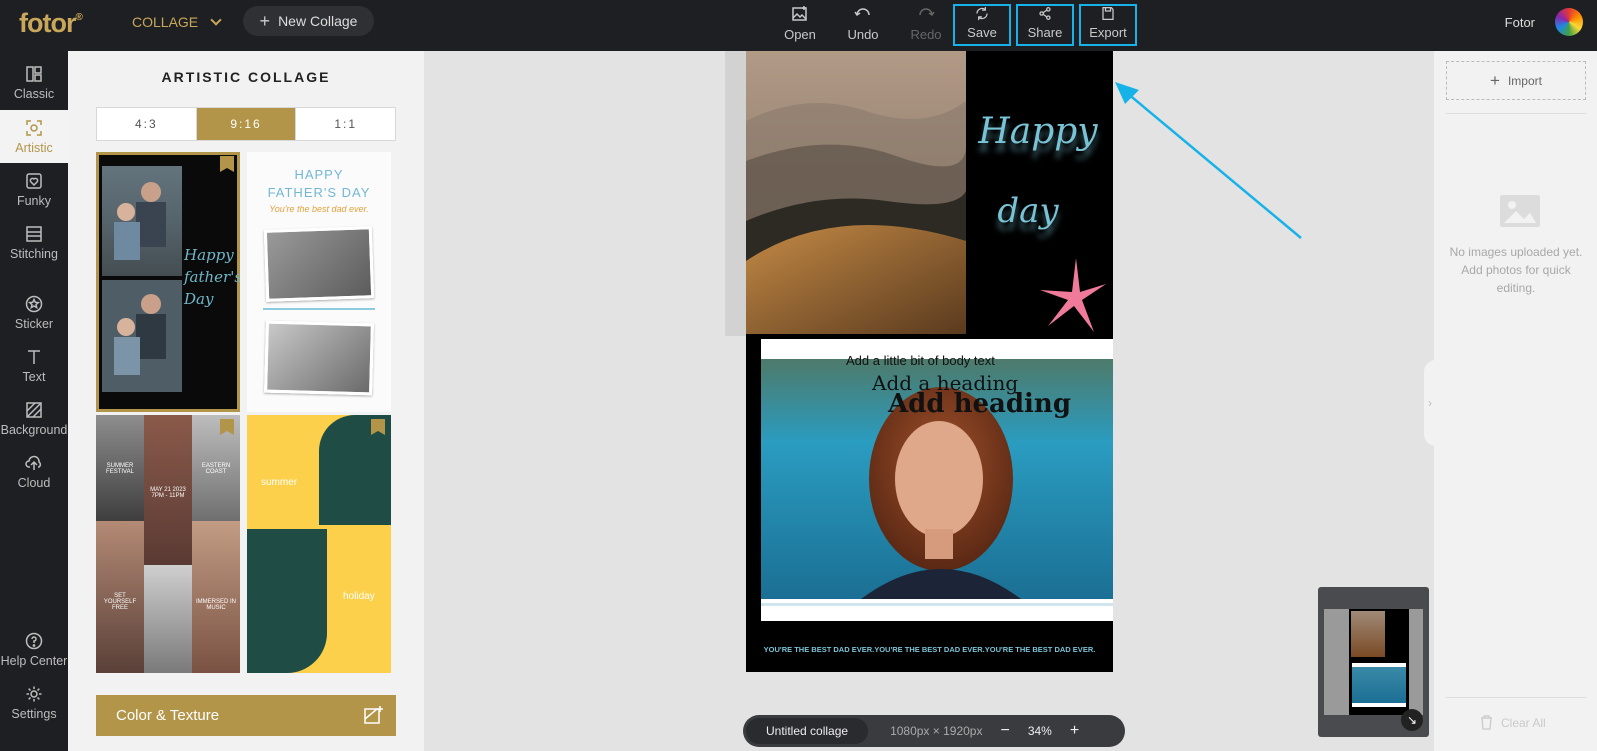 This screenshot has width=1597, height=751. I want to click on collapse-minimap-icon: ↘, so click(1412, 720).